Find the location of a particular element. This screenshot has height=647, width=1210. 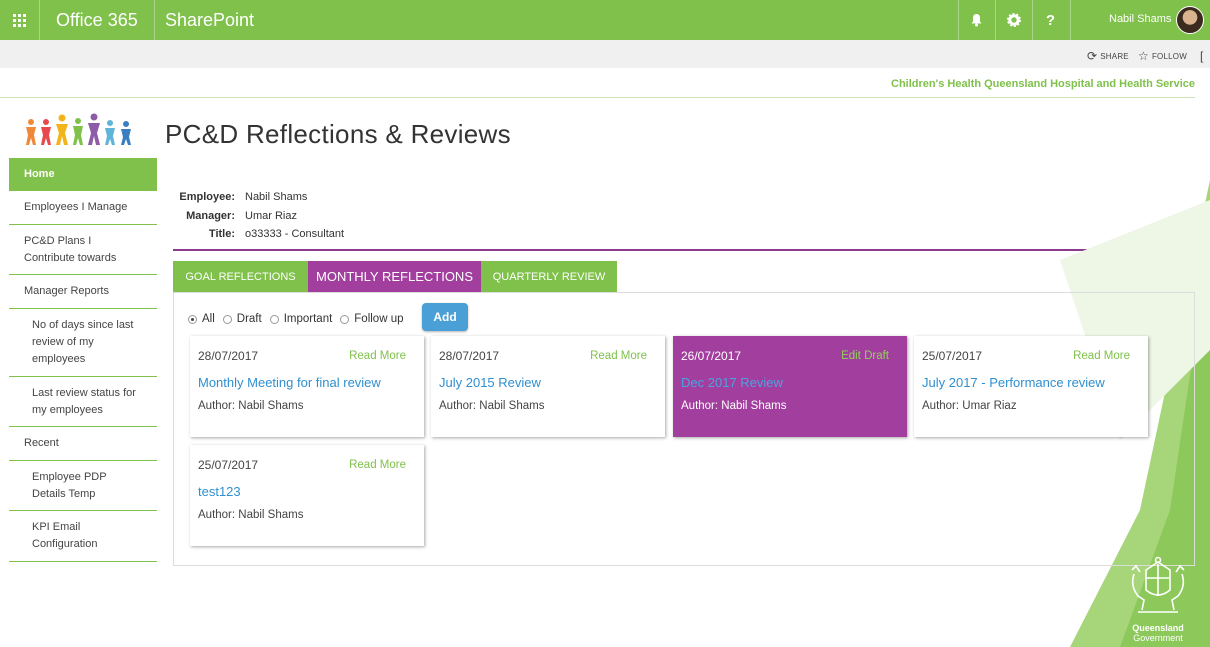

tab-goal-reflections: GOAL REFLECTIONS is located at coordinates (240, 276).